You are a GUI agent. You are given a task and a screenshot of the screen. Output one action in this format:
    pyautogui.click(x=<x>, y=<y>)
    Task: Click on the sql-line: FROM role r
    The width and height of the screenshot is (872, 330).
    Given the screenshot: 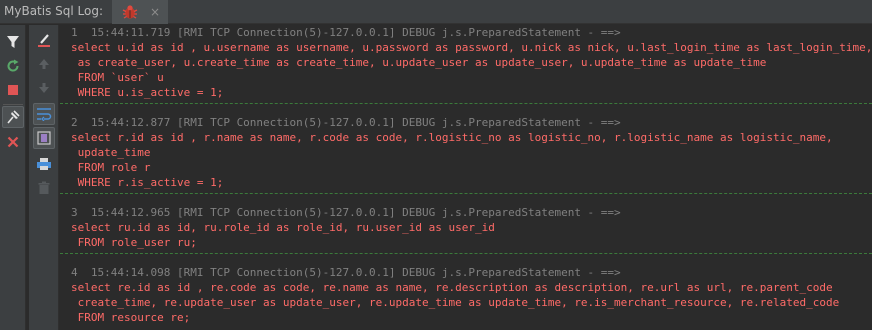 What is the action you would take?
    pyautogui.click(x=111, y=167)
    